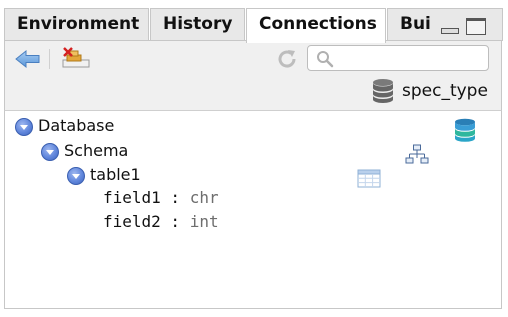  Describe the element at coordinates (254, 313) in the screenshot. I see `pane-bottom-edge` at that location.